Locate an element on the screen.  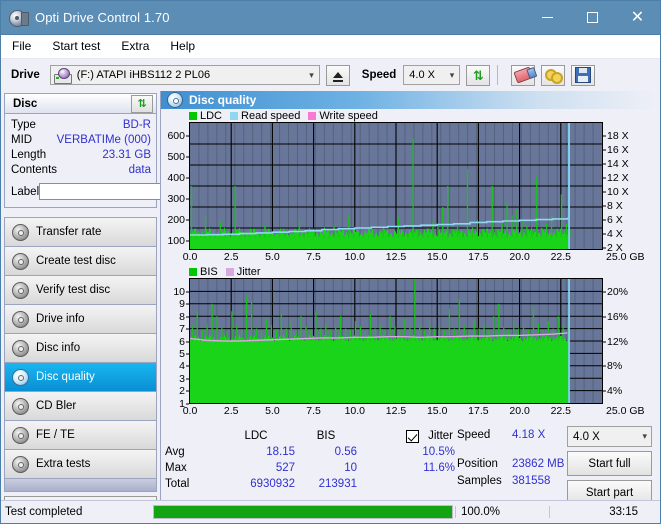
sidebar-item-extra-tests: Extra tests is located at coordinates (80, 464).